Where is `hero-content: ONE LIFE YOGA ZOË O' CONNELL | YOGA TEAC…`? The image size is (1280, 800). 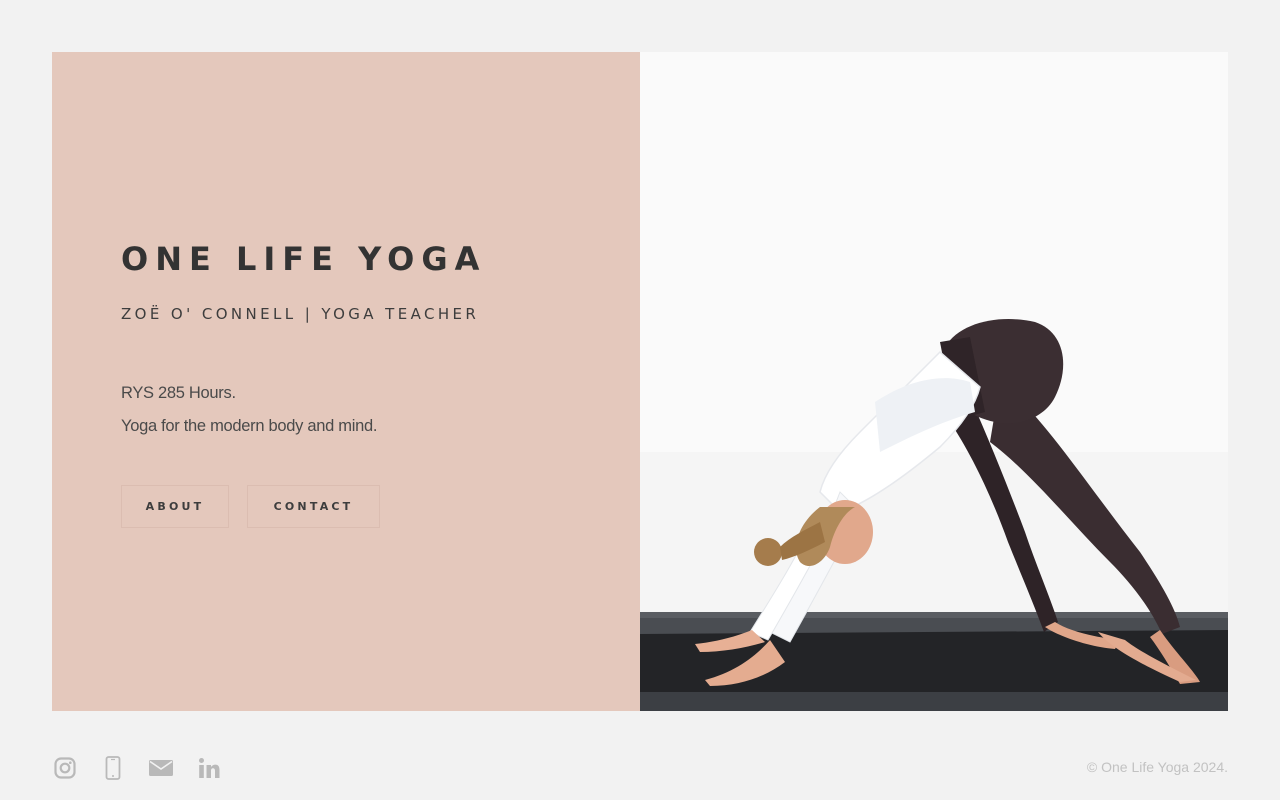 hero-content: ONE LIFE YOGA ZOË O' CONNELL | YOGA TEAC… is located at coordinates (303, 384).